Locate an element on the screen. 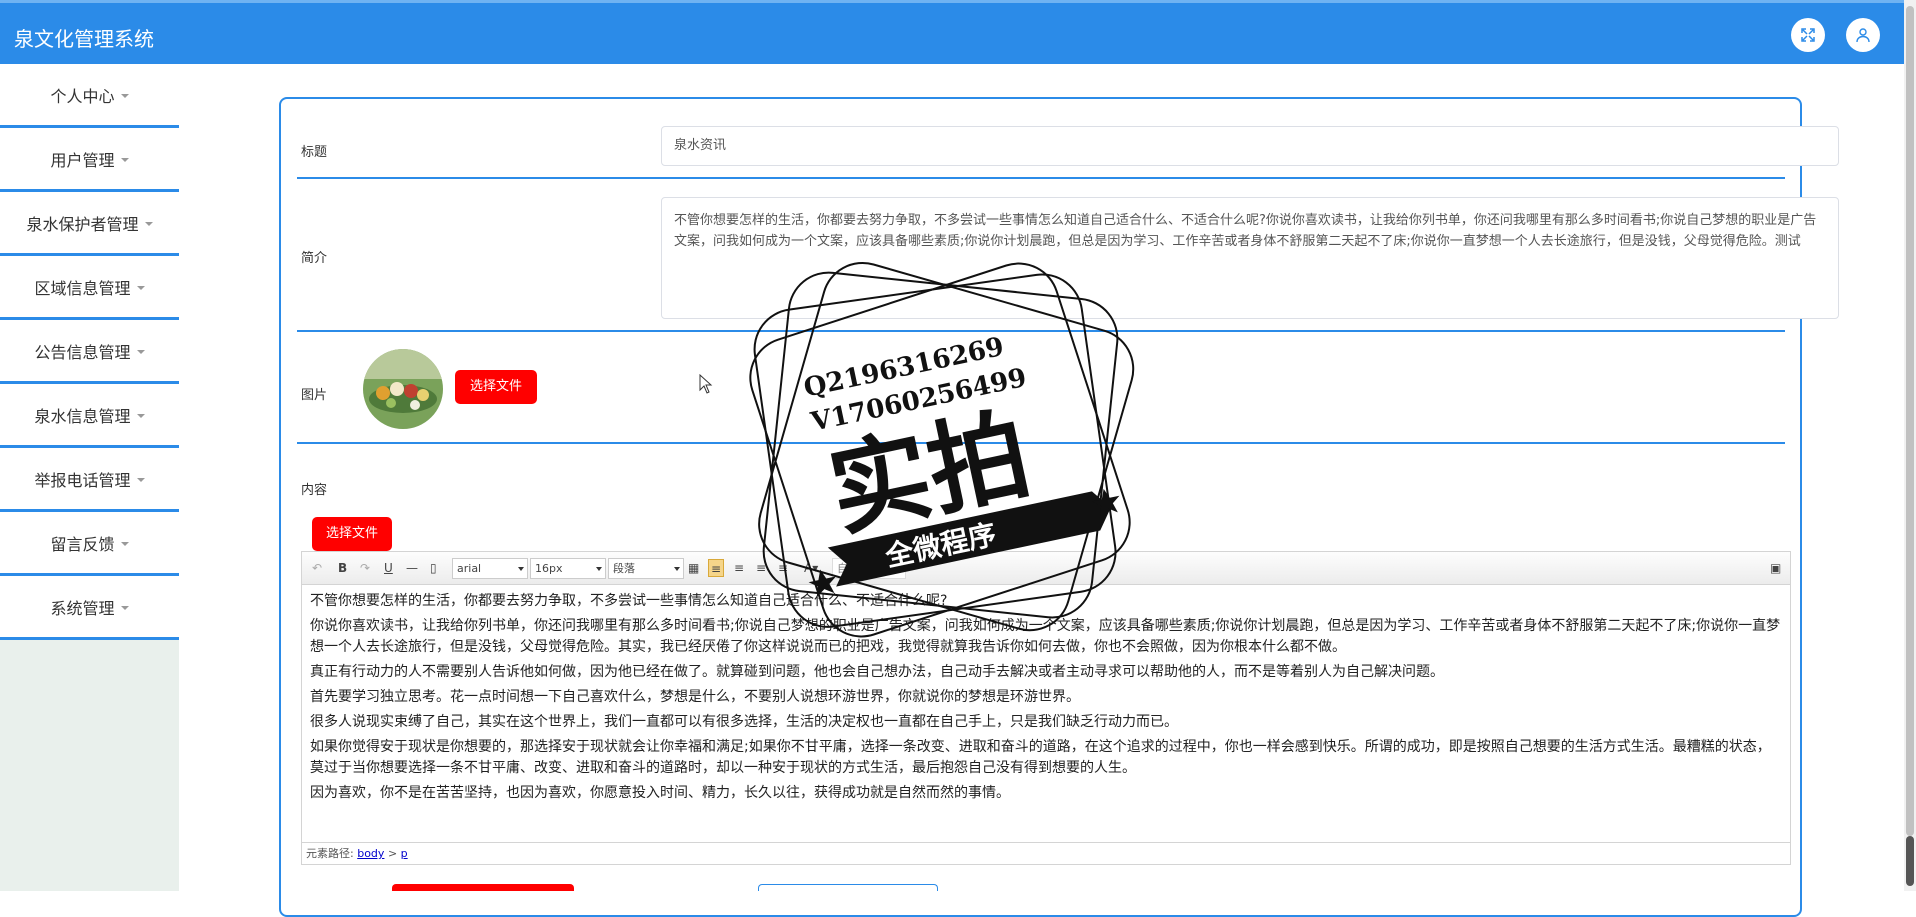 The width and height of the screenshot is (1916, 917). fullscreen-icon is located at coordinates (1808, 35).